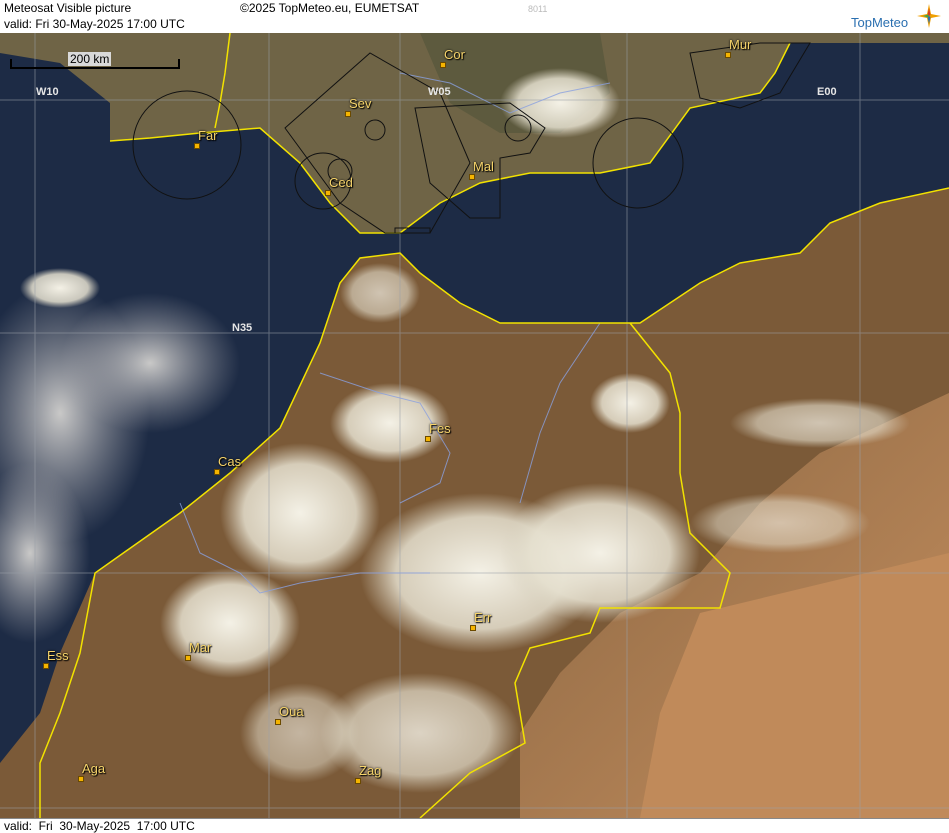 This screenshot has width=949, height=833. Describe the element at coordinates (291, 711) in the screenshot. I see `city-label-oua: Oua` at that location.